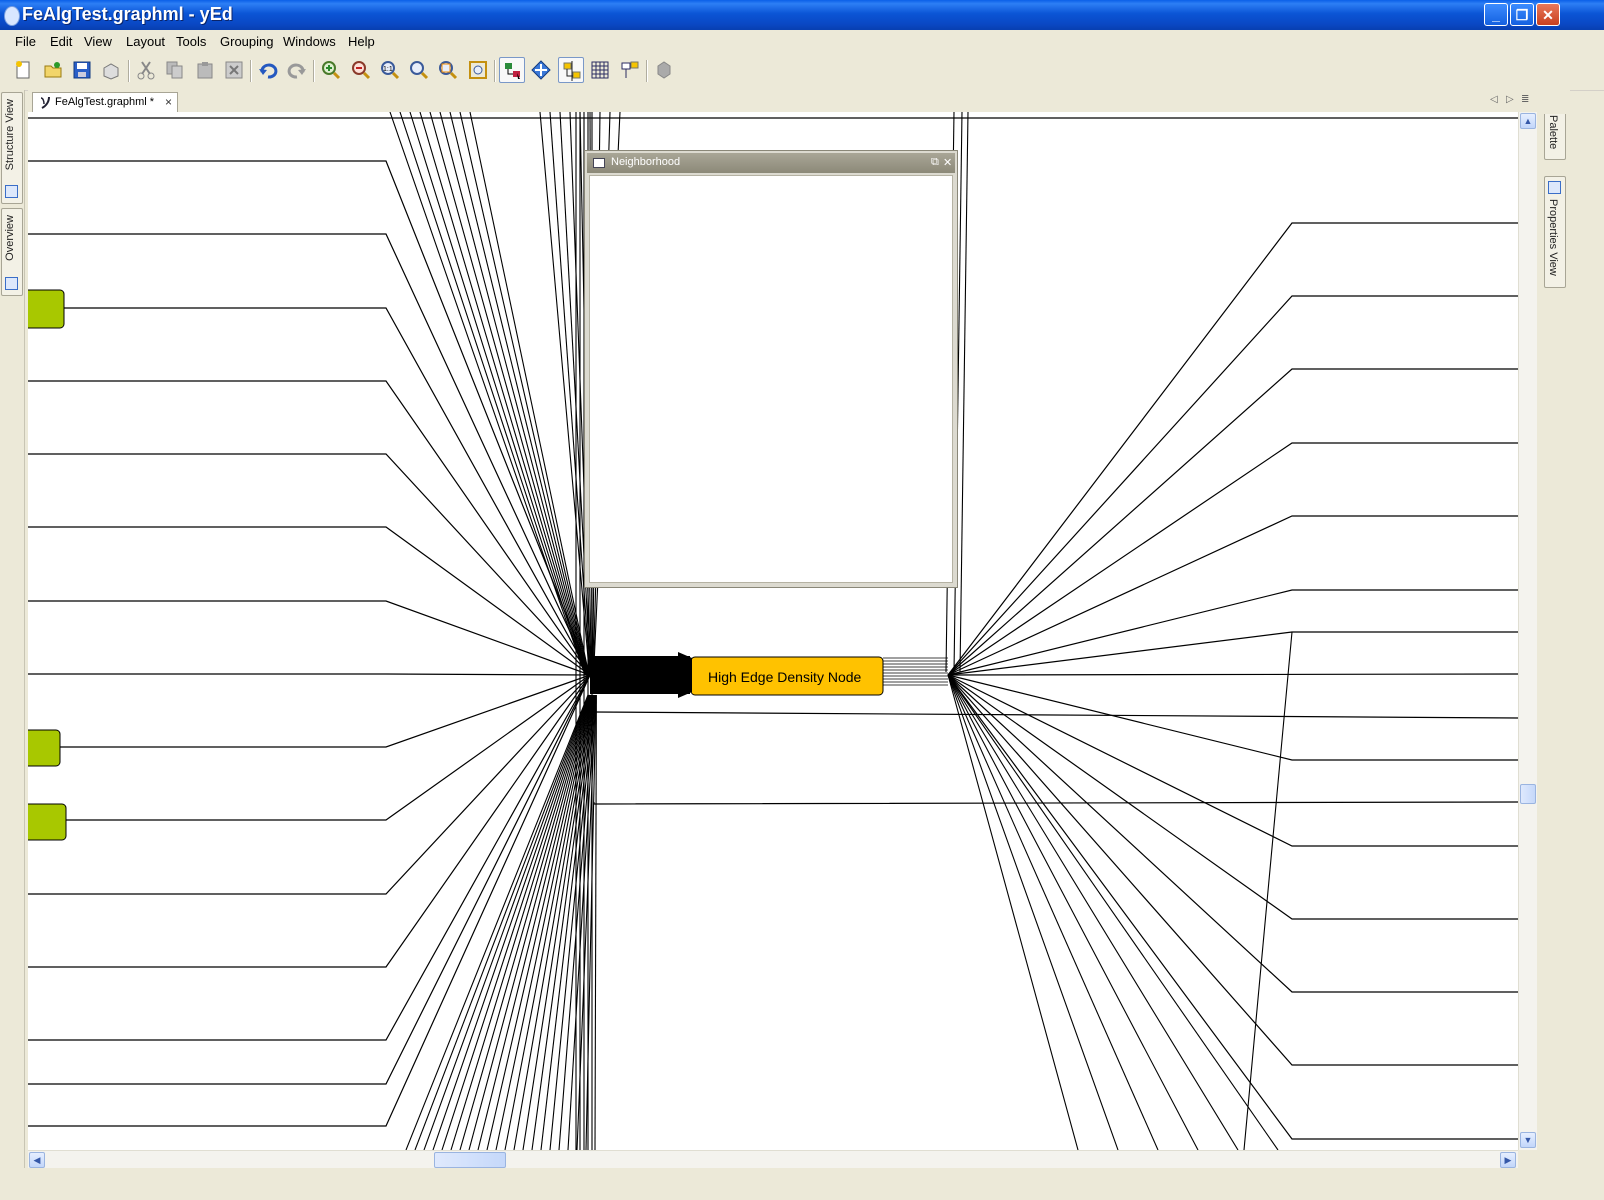 Image resolution: width=1604 pixels, height=1200 pixels. Describe the element at coordinates (12, 252) in the screenshot. I see `overview-tab: Overview` at that location.